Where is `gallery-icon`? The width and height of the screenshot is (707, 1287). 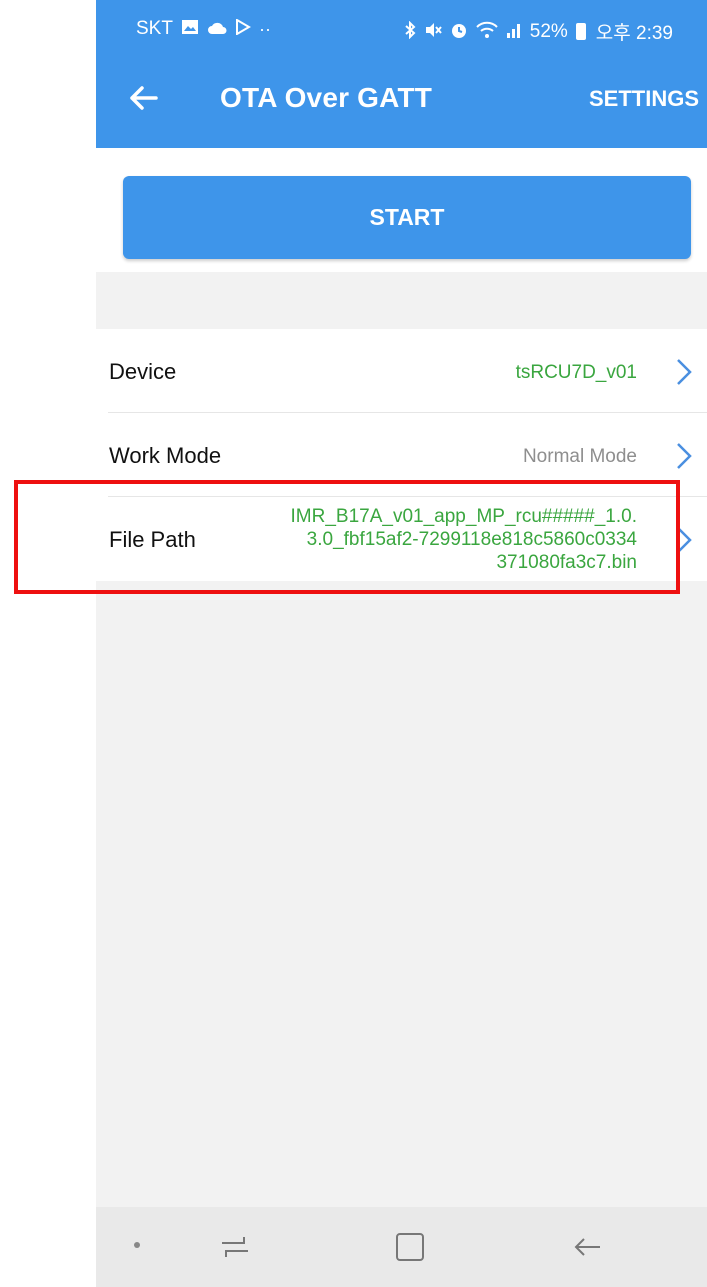
gallery-icon is located at coordinates (190, 29).